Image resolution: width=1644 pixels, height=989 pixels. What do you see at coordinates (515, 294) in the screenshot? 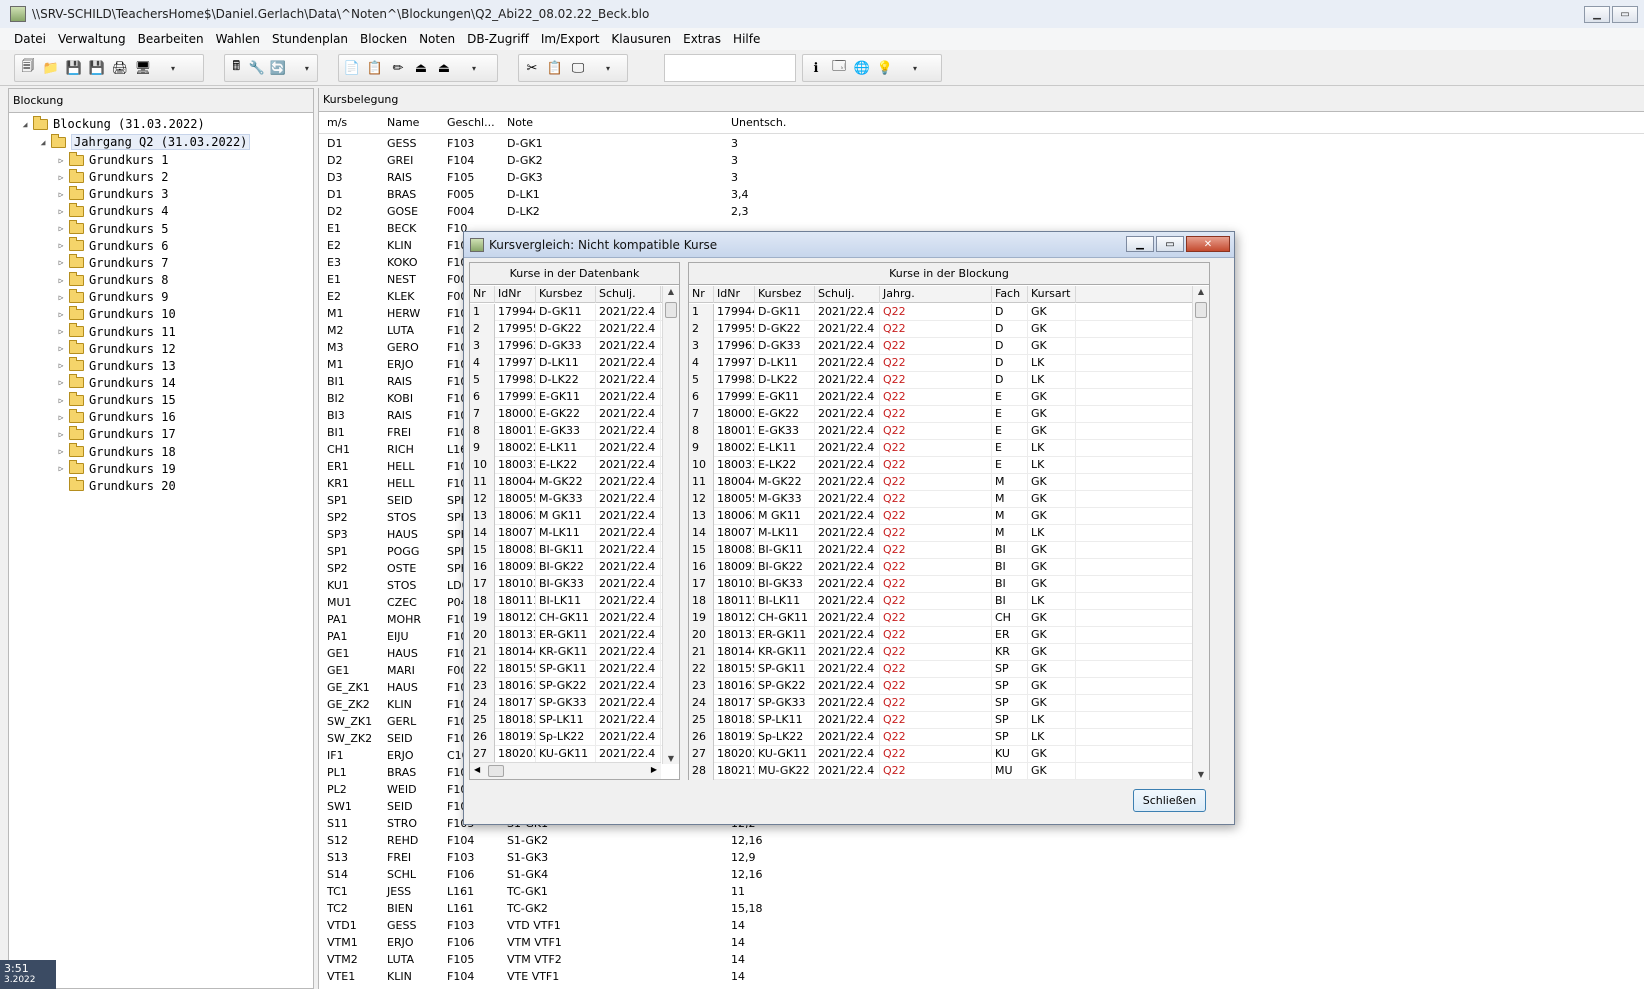
I see `grid-column-header: IdNr` at bounding box center [515, 294].